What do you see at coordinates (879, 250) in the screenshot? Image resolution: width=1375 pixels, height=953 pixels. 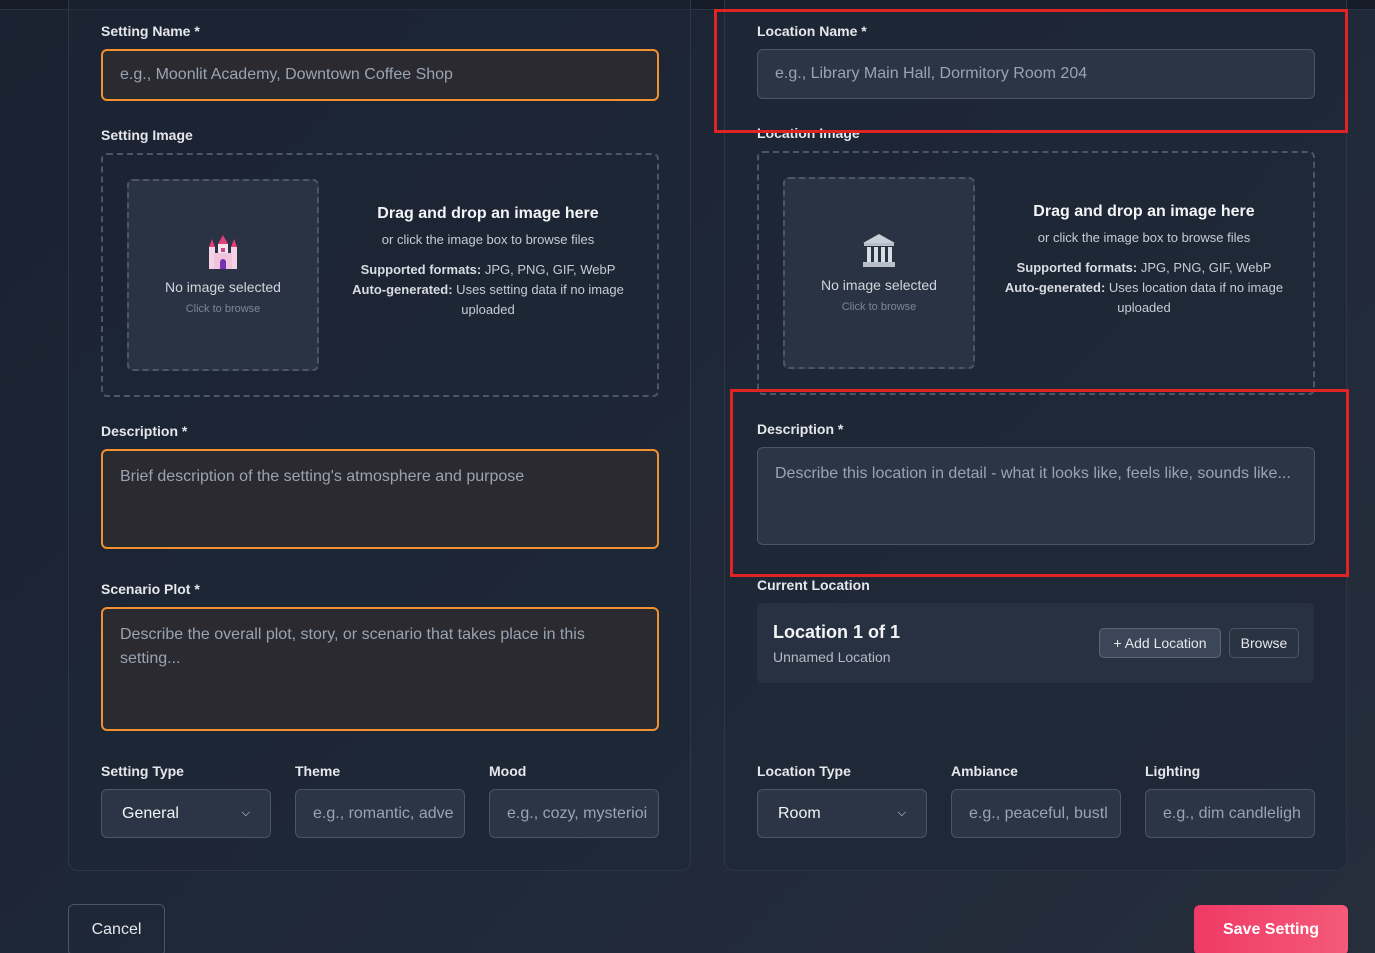 I see `museum-icon` at bounding box center [879, 250].